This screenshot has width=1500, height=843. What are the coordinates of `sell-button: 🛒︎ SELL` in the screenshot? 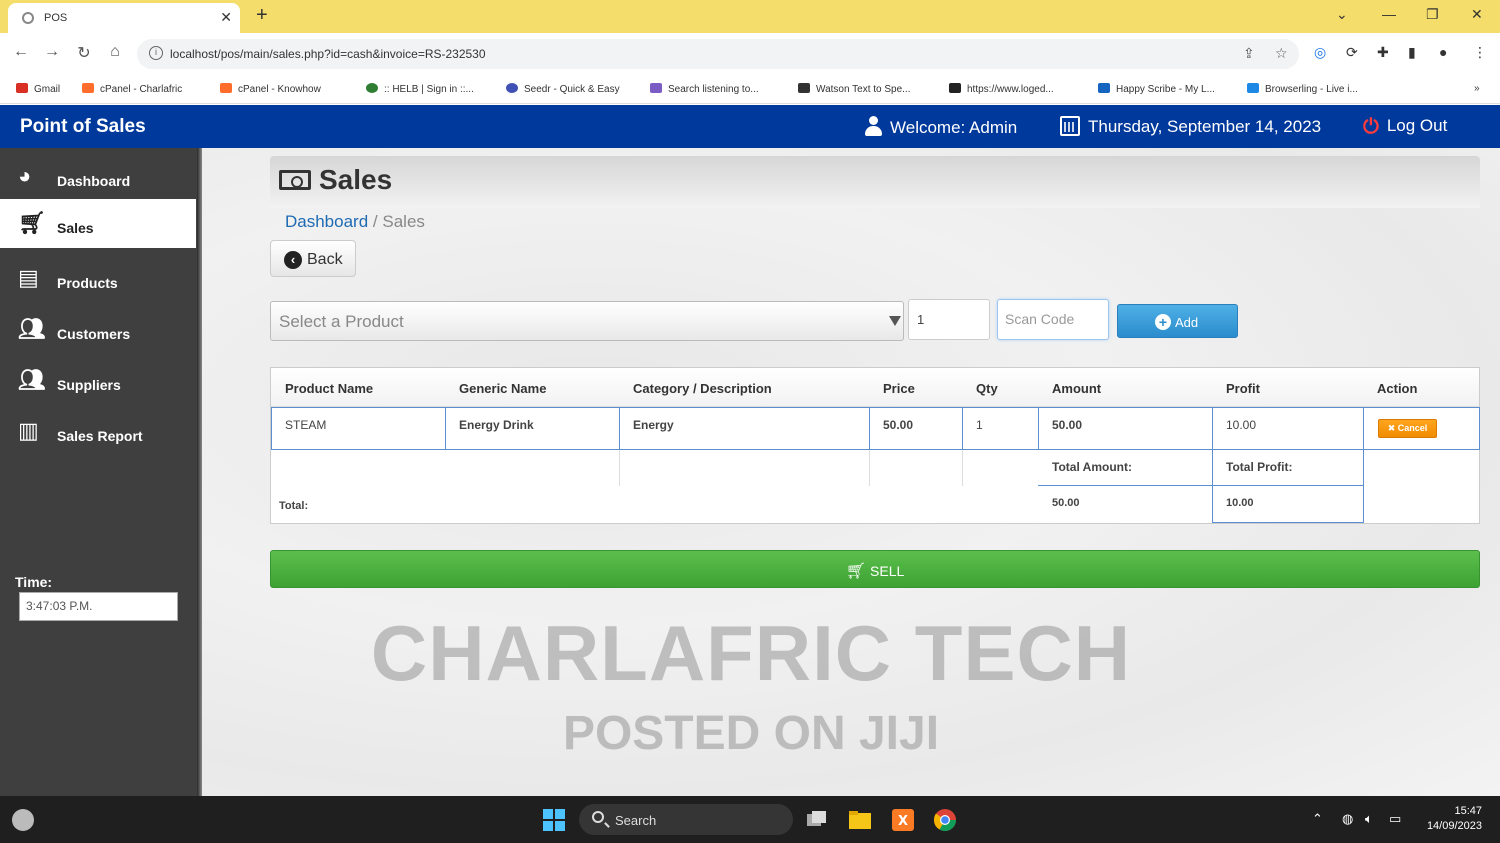 It's located at (875, 569).